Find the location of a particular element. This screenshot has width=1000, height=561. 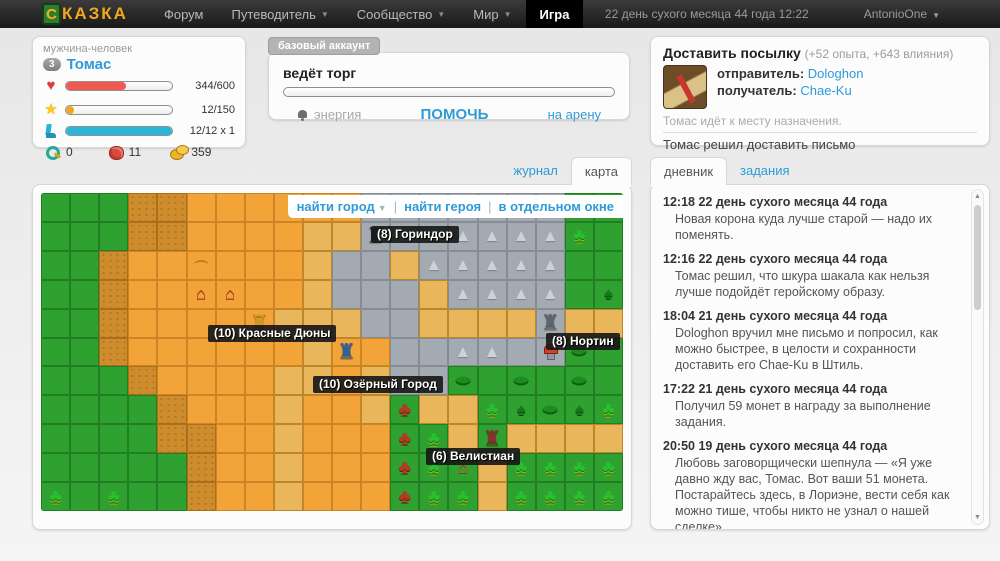

map-control-separate-window: в отдельном окне is located at coordinates (556, 206).